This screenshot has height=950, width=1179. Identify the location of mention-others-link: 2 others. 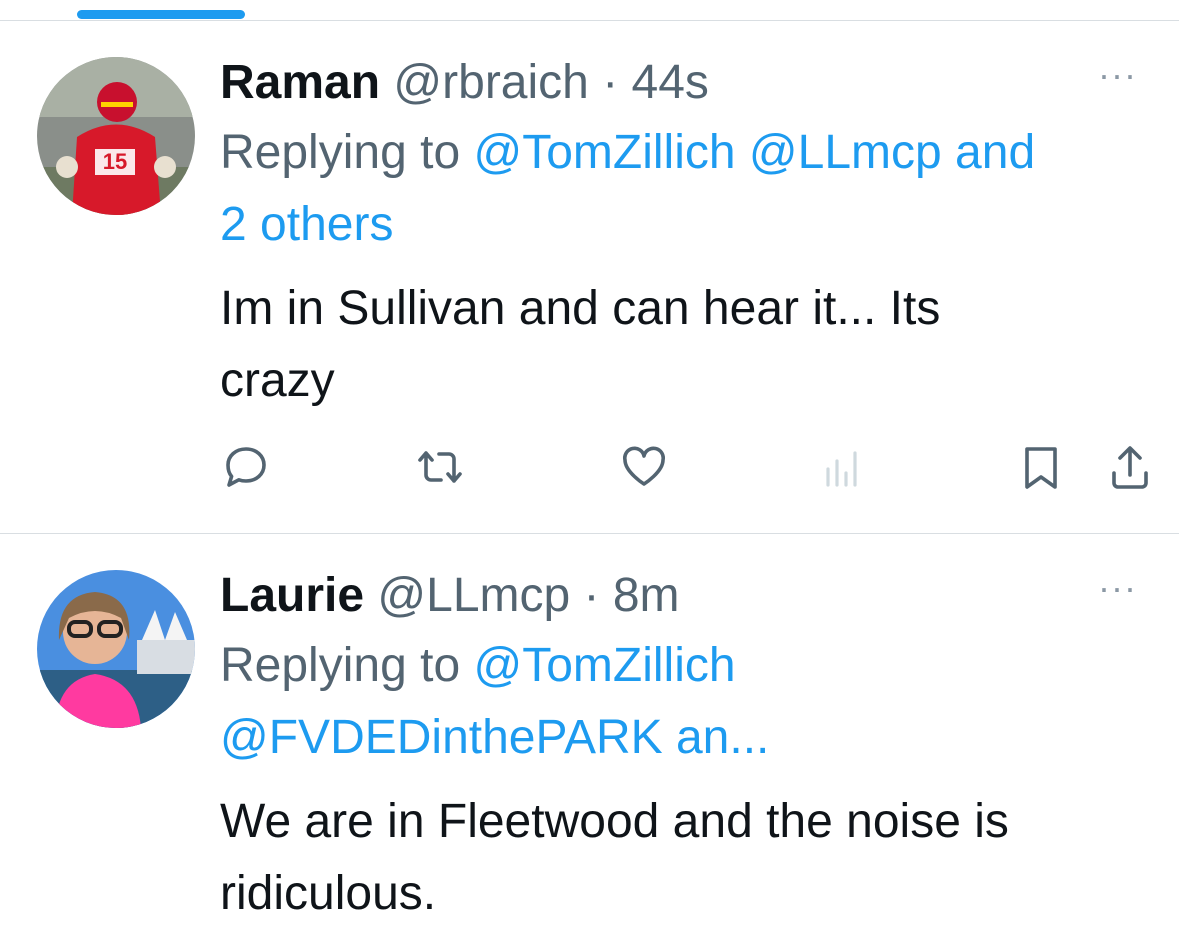
(306, 224).